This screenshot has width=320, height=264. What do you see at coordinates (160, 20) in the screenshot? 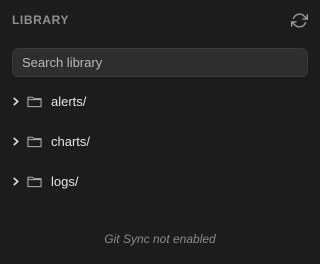
I see `library-header: LIBRARY` at bounding box center [160, 20].